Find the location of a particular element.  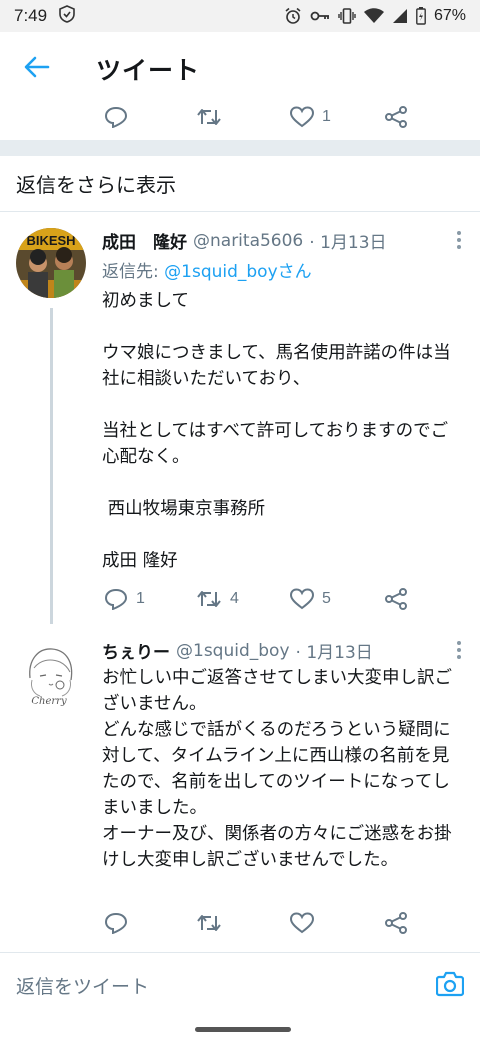

status-time: 7:49 is located at coordinates (31, 15).